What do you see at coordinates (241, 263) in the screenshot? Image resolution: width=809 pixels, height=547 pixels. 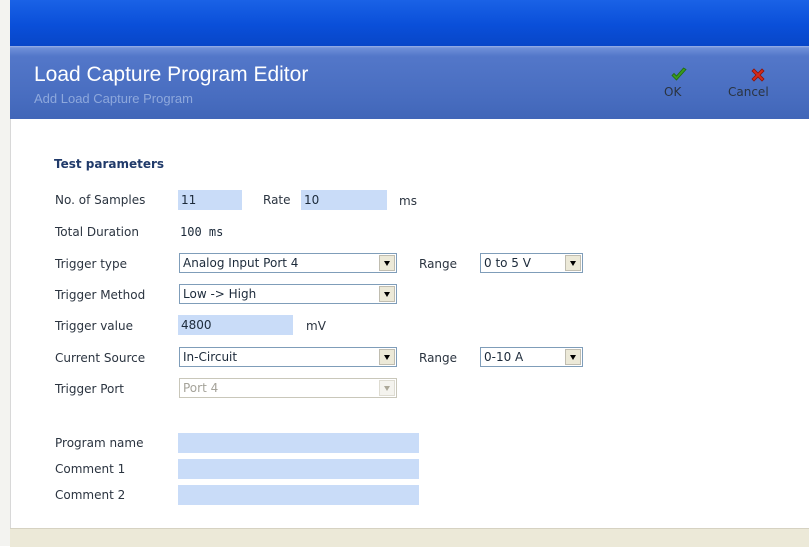 I see `trigger-type-value: Analog Input Port 4` at bounding box center [241, 263].